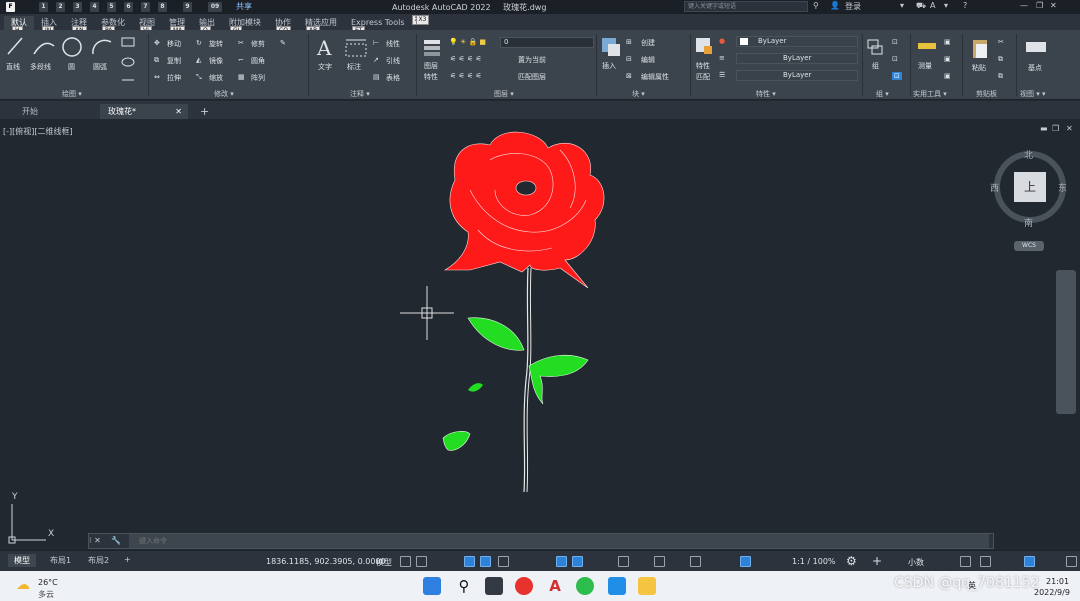 The image size is (1080, 601). Describe the element at coordinates (524, 586) in the screenshot. I see `netease-music-icon` at that location.